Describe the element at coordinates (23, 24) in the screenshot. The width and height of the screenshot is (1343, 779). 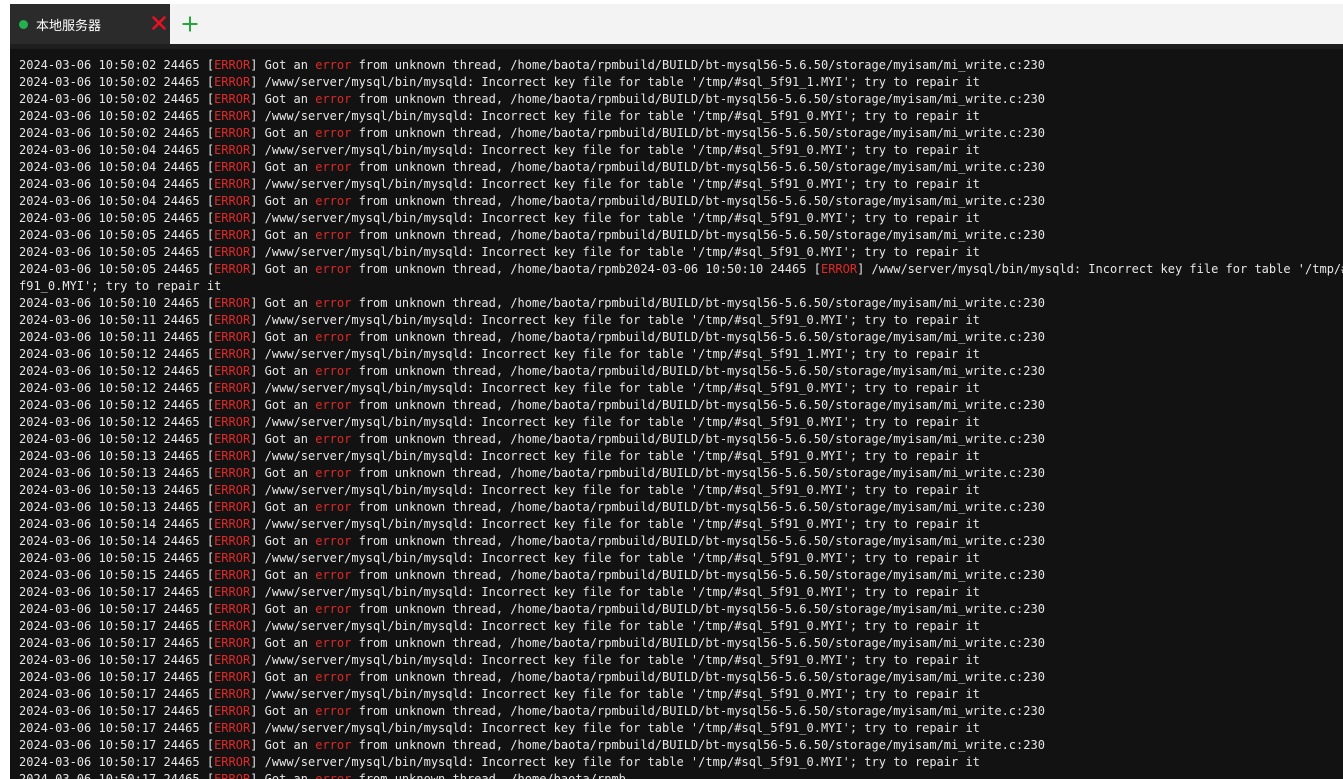
I see `connection-status-icon` at that location.